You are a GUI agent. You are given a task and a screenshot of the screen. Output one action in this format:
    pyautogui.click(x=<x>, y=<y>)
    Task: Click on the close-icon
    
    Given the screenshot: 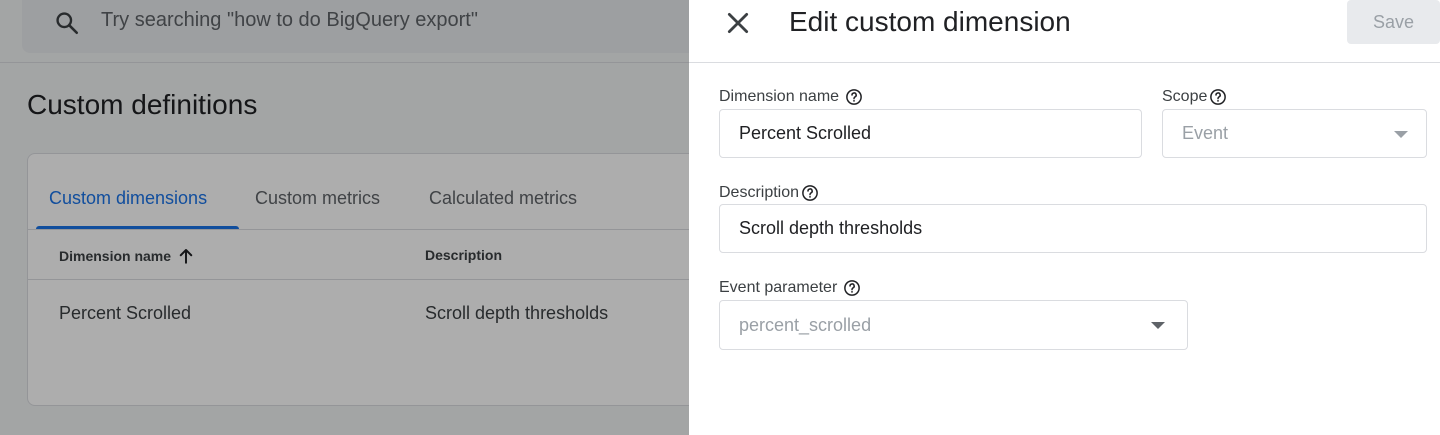 What is the action you would take?
    pyautogui.click(x=738, y=23)
    